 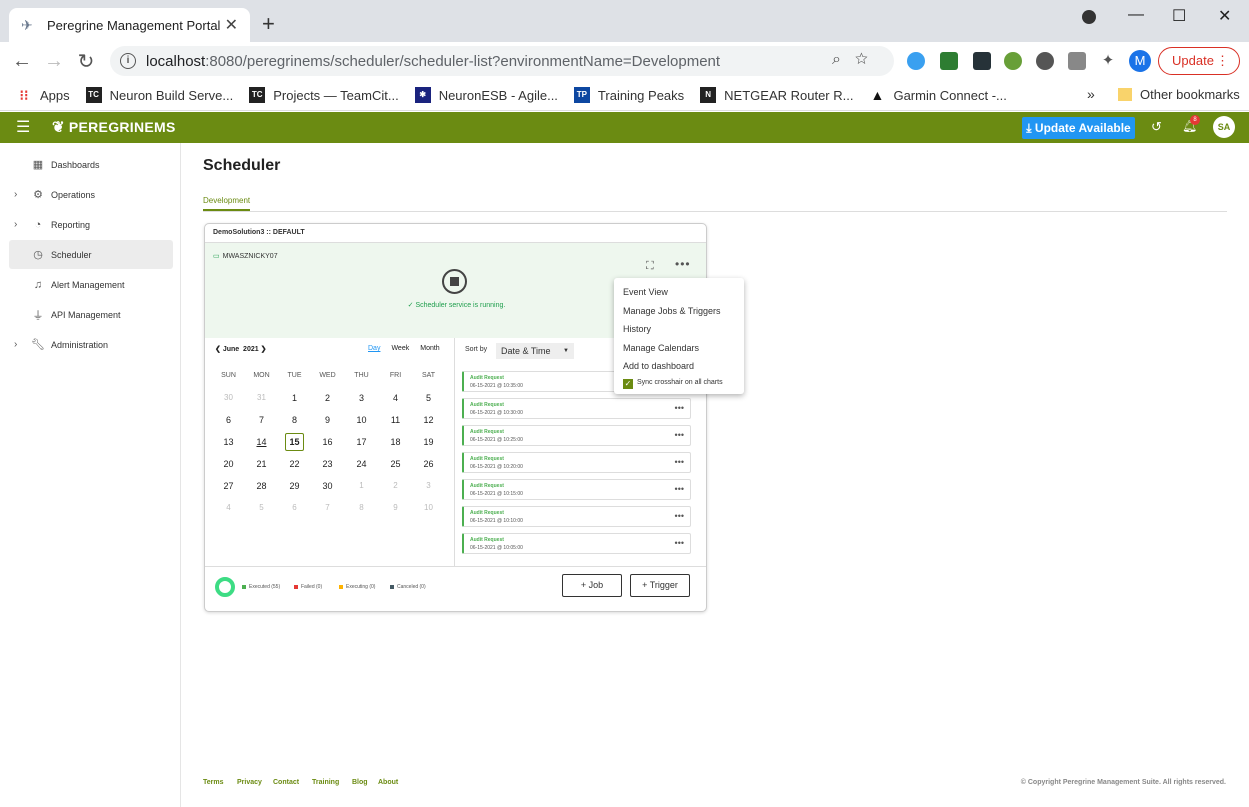 I want to click on new-tab-button: +, so click(x=268, y=24).